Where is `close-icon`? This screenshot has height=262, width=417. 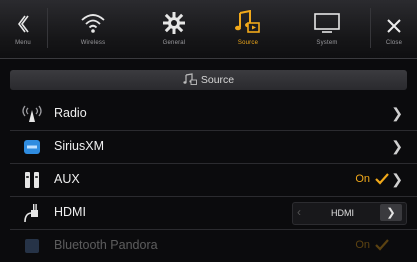
close-icon is located at coordinates (394, 17).